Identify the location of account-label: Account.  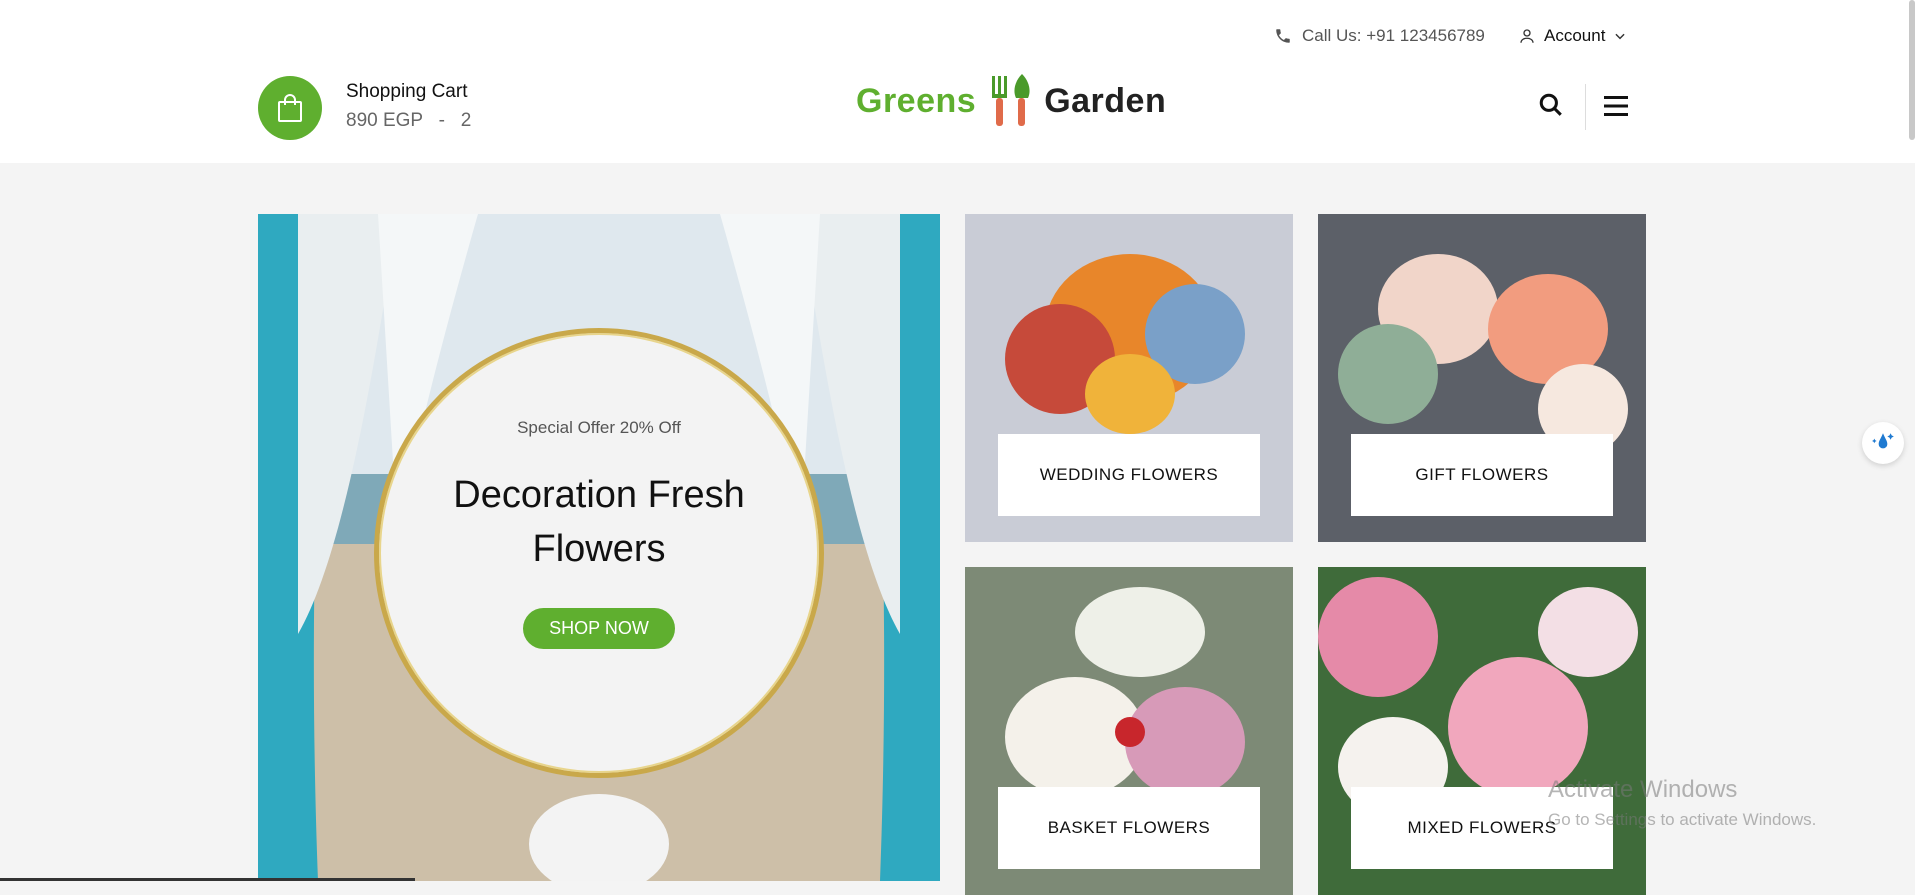
(1574, 36).